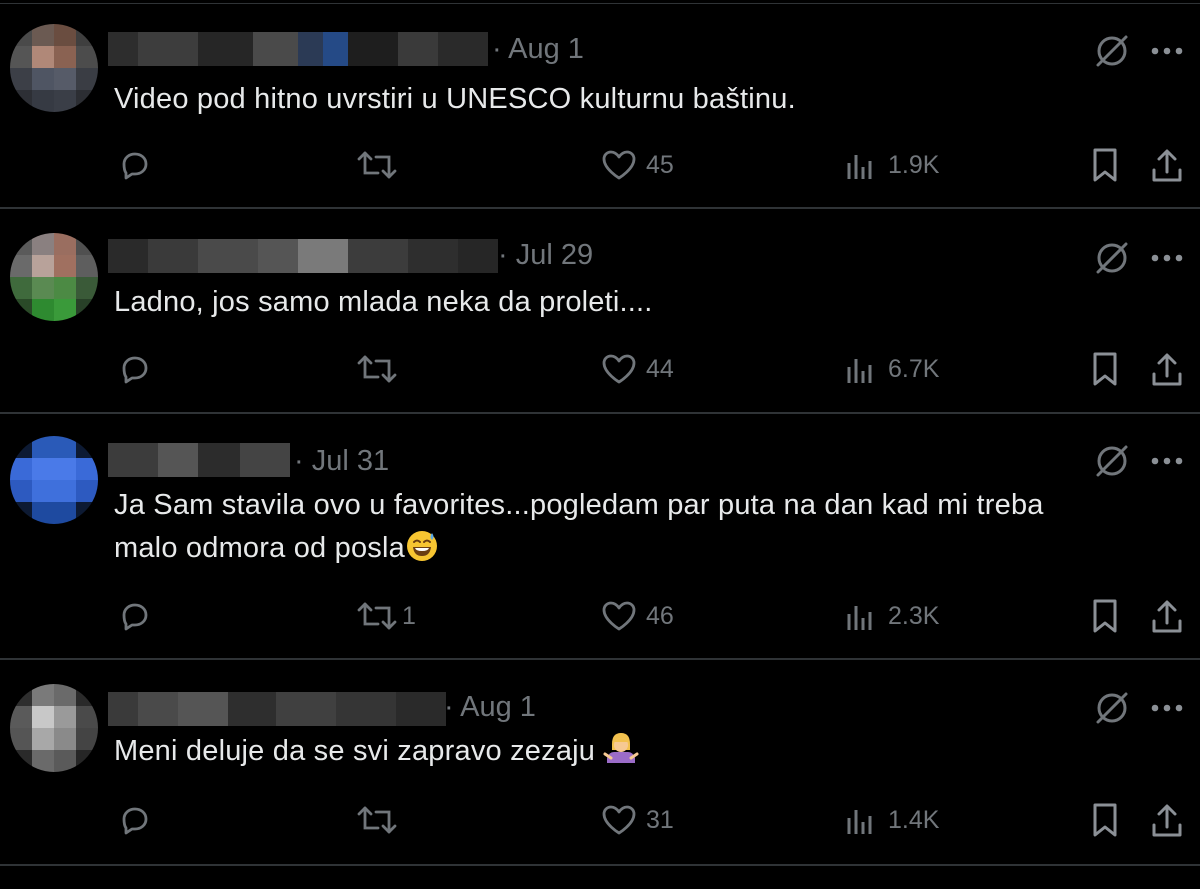  What do you see at coordinates (914, 369) in the screenshot?
I see `view-count: 6.7K` at bounding box center [914, 369].